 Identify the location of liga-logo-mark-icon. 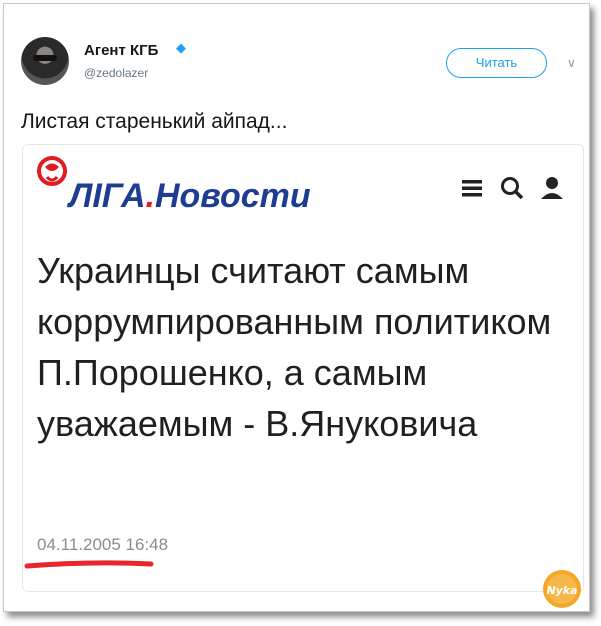
(52, 171).